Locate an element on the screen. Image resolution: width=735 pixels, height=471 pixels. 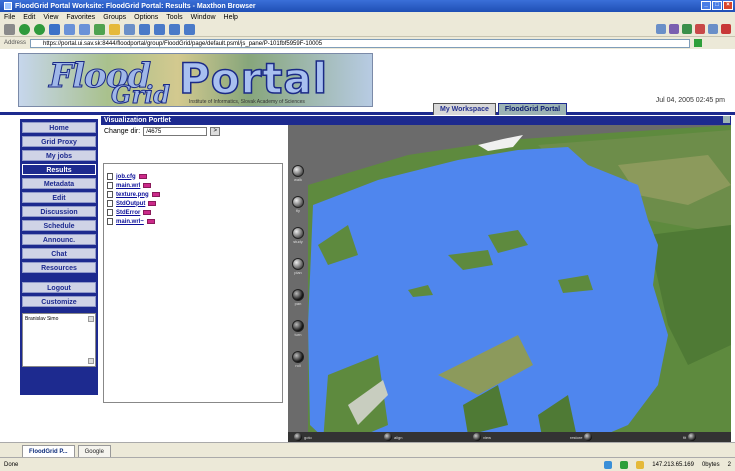
sidebar-icon is located at coordinates (687, 29).